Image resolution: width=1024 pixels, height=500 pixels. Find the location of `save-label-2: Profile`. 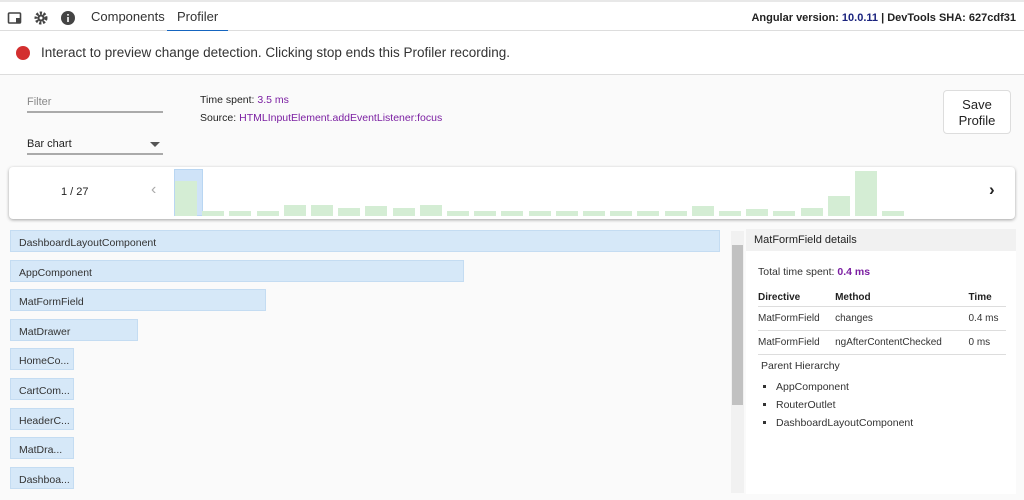

save-label-2: Profile is located at coordinates (977, 120).